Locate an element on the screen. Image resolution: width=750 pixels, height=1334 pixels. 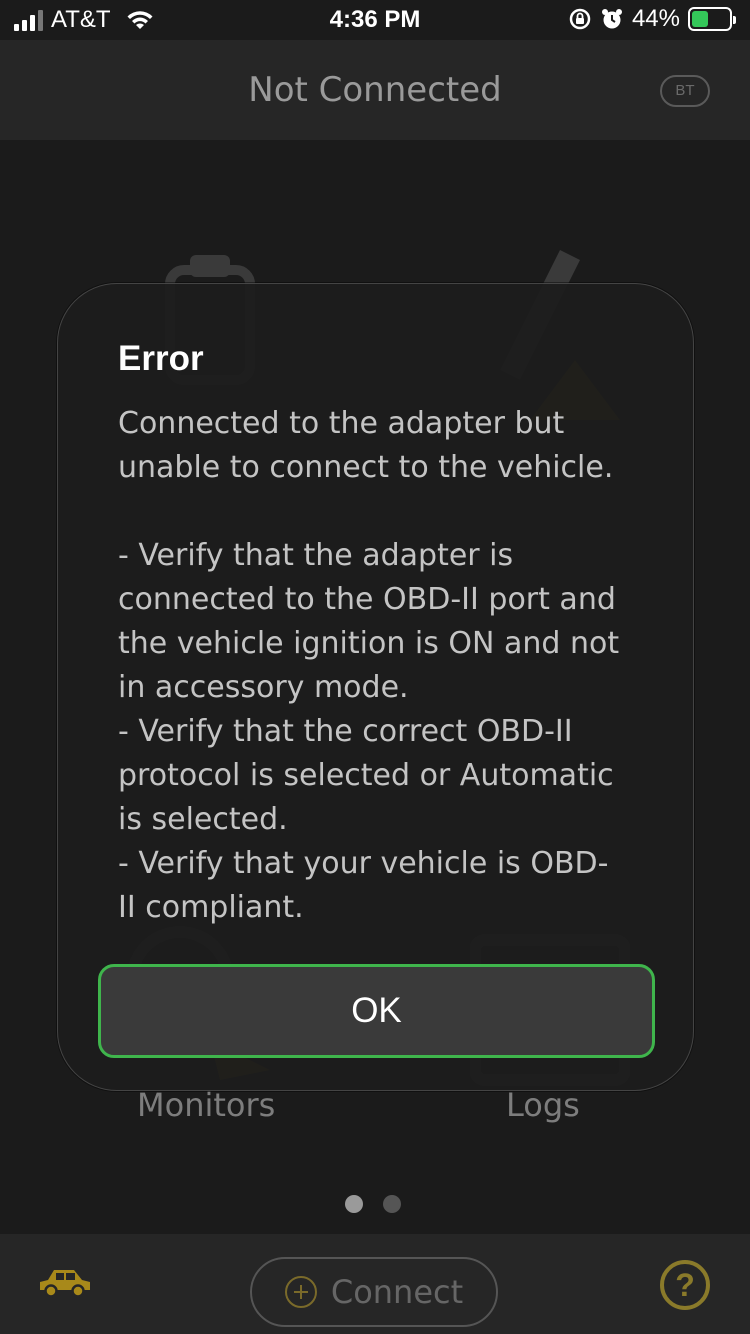
message-line: is selected. is located at coordinates (203, 819).